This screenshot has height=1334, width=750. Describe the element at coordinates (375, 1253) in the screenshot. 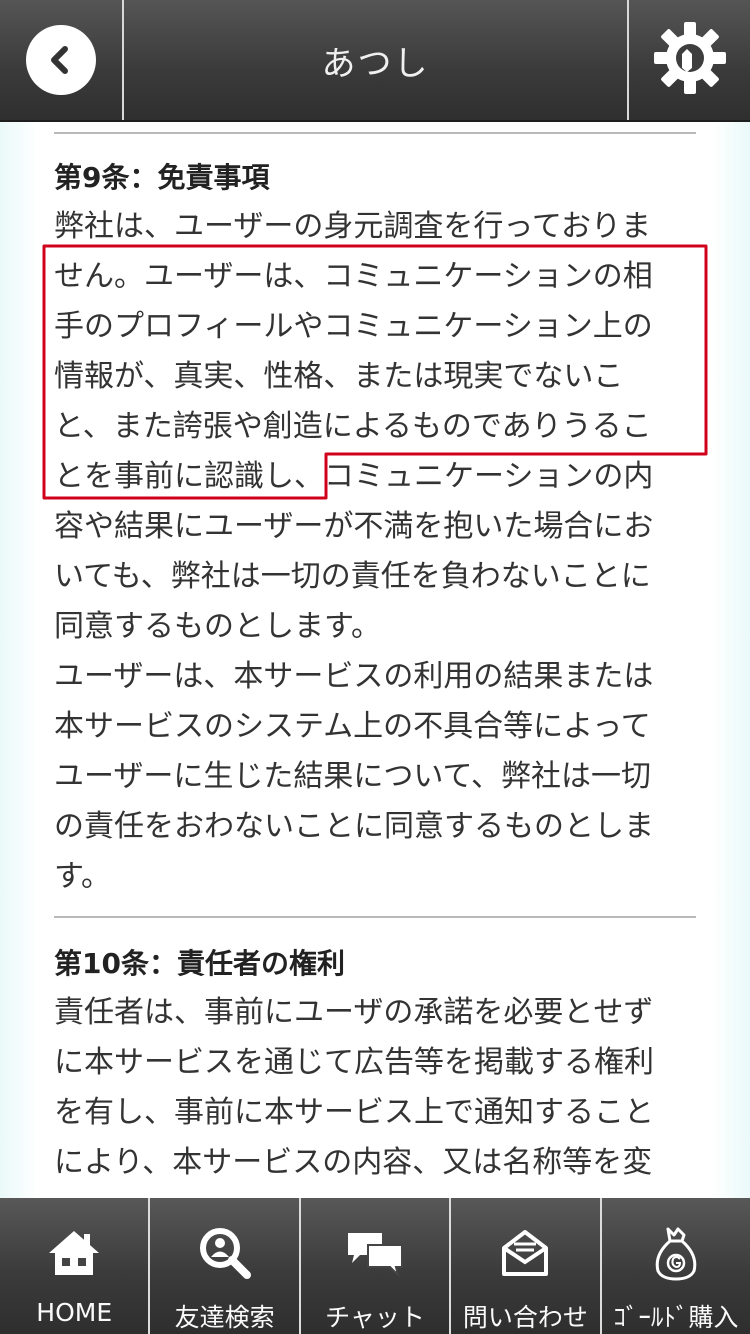

I see `chat-icon` at that location.